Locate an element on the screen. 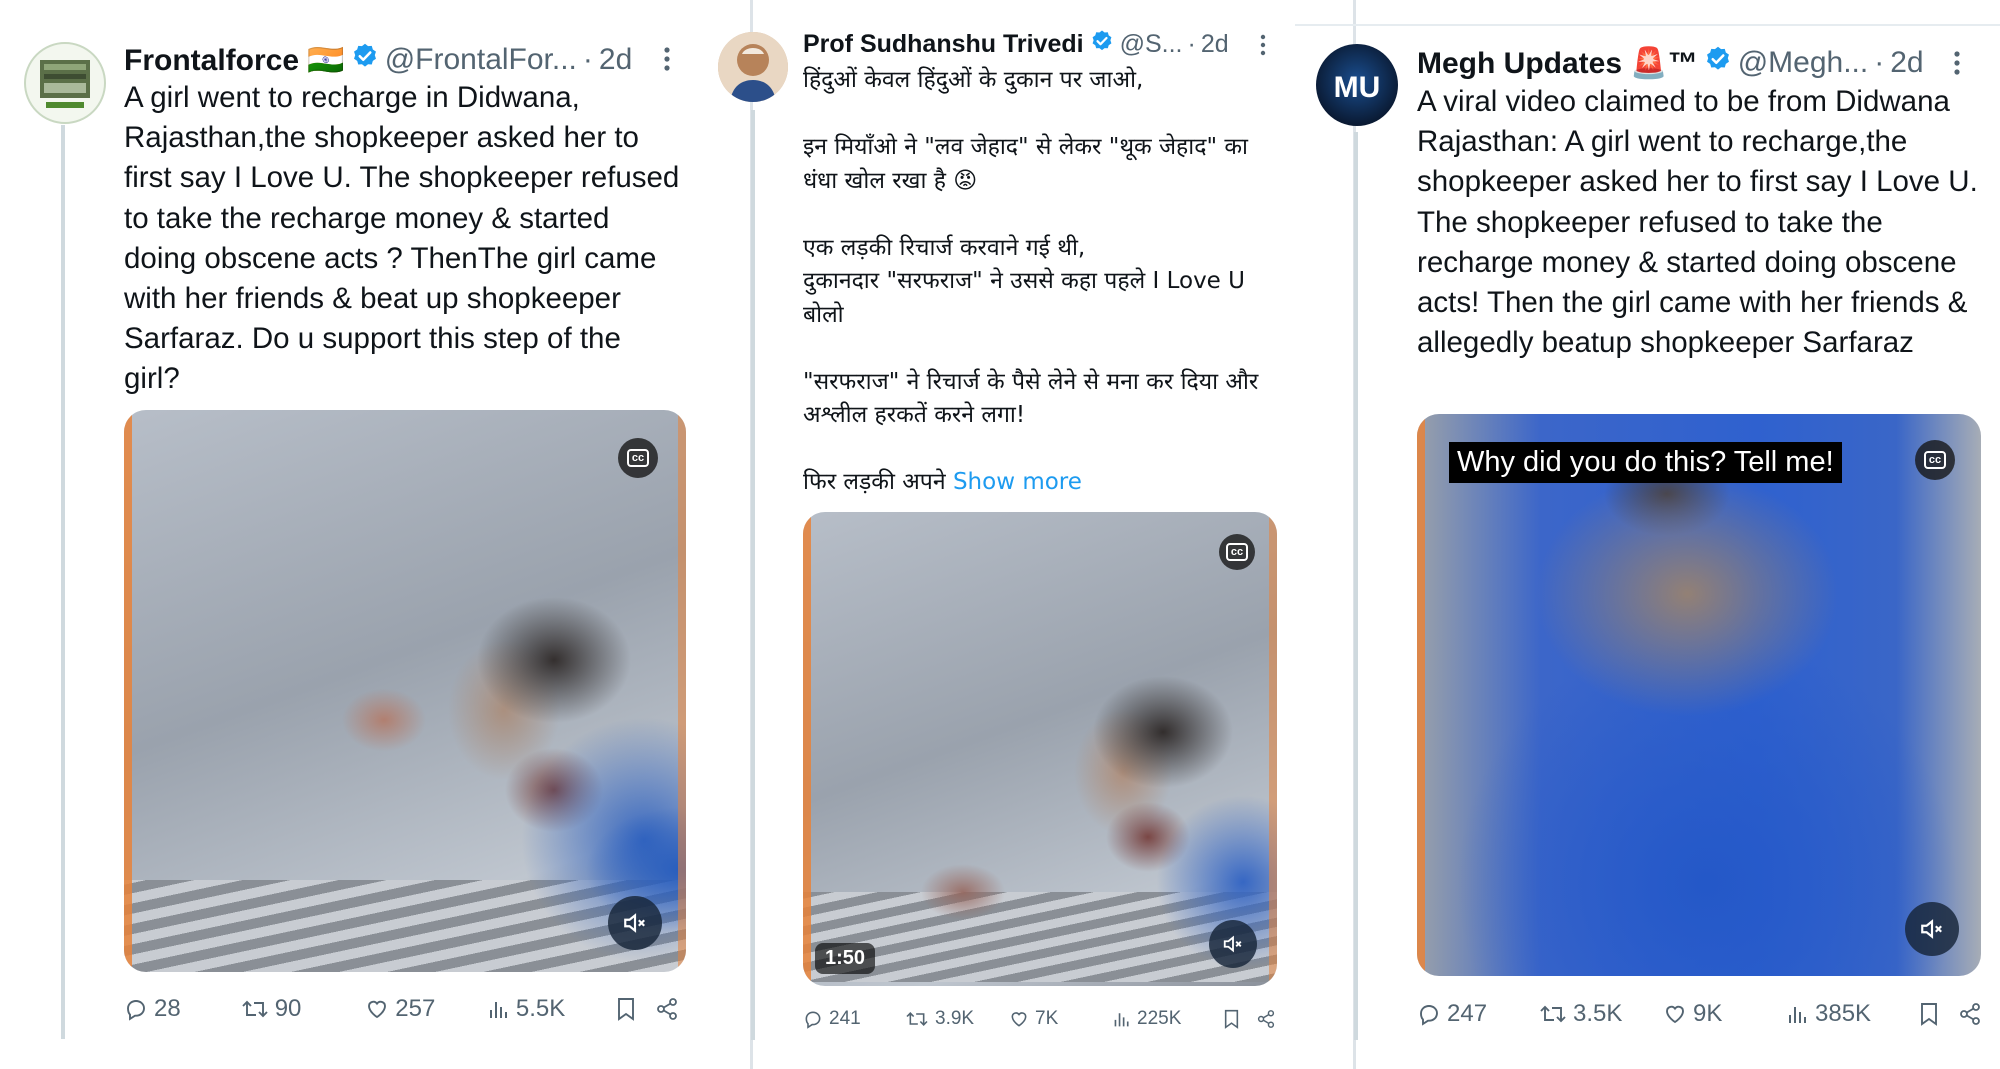 The height and width of the screenshot is (1069, 2000). profile-photo-icon is located at coordinates (753, 67).